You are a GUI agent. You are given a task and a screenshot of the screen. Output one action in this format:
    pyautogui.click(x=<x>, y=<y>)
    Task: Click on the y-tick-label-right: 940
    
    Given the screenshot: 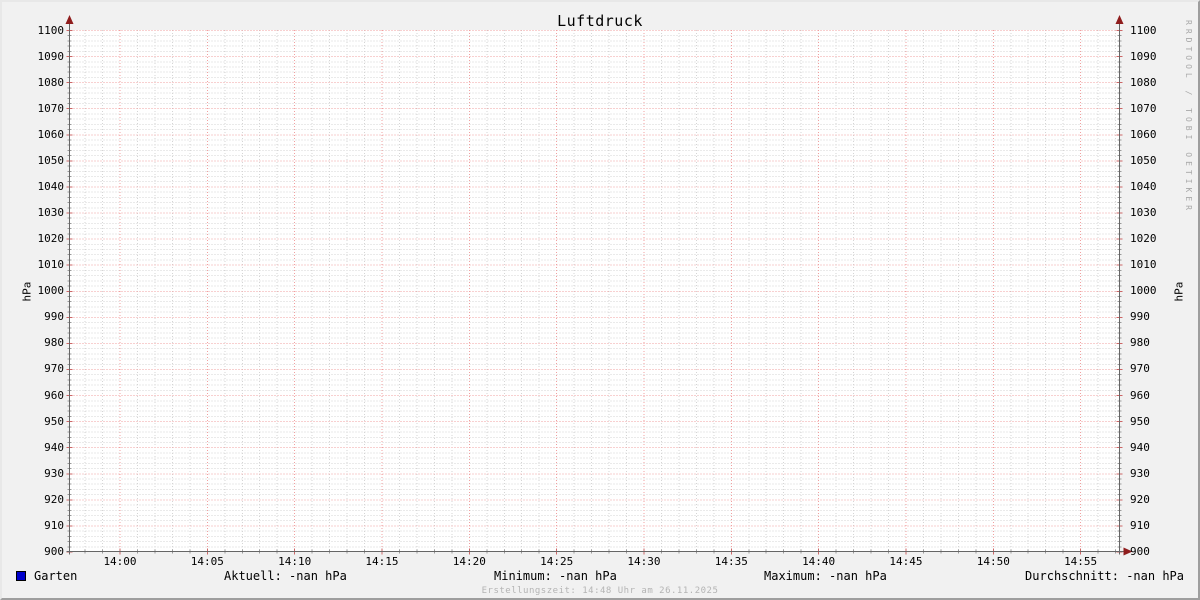 What is the action you would take?
    pyautogui.click(x=1140, y=447)
    